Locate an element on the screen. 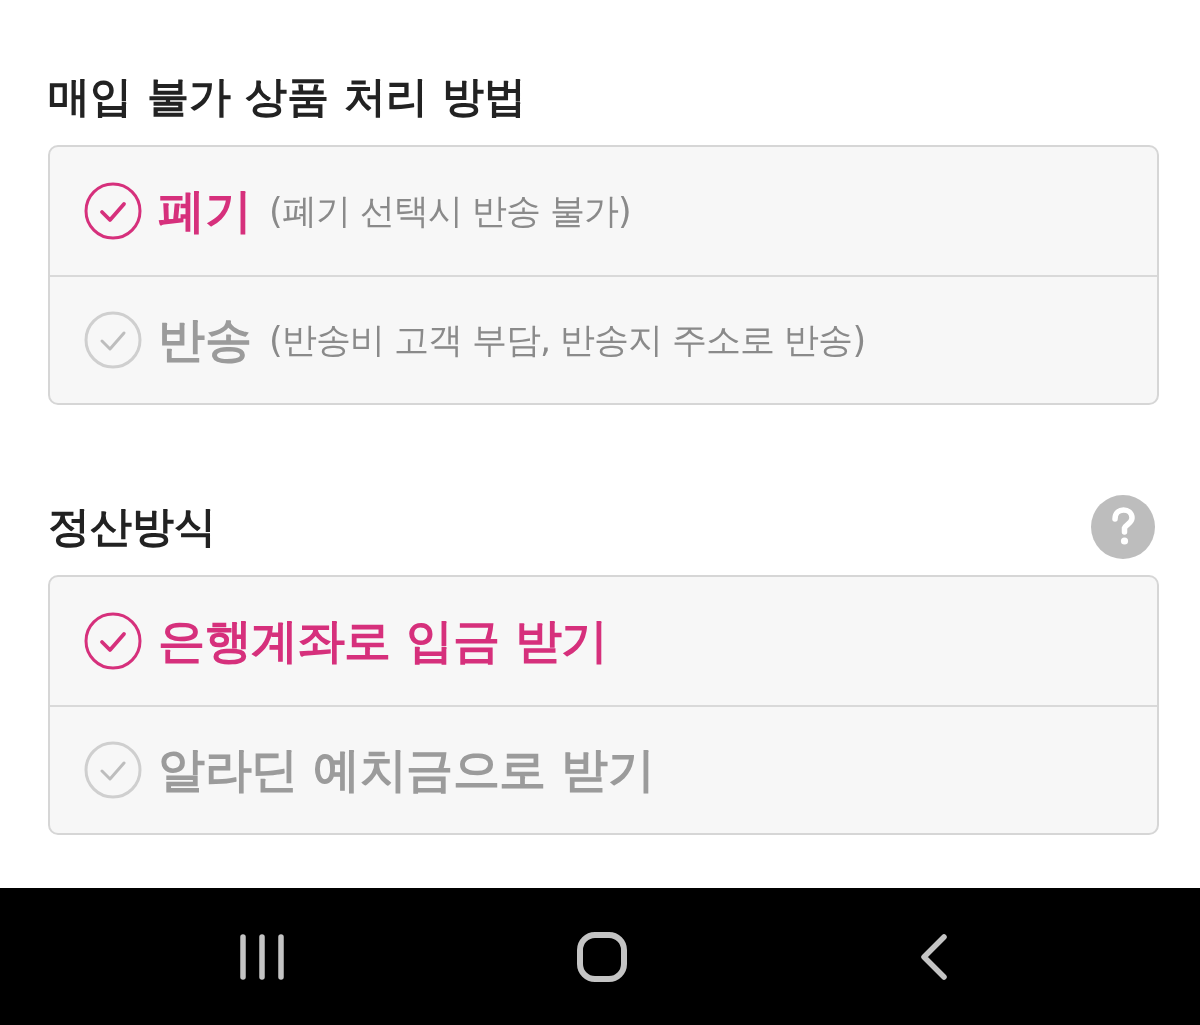  option-label: 알라딘 예치금으로 받기 is located at coordinates (406, 770).